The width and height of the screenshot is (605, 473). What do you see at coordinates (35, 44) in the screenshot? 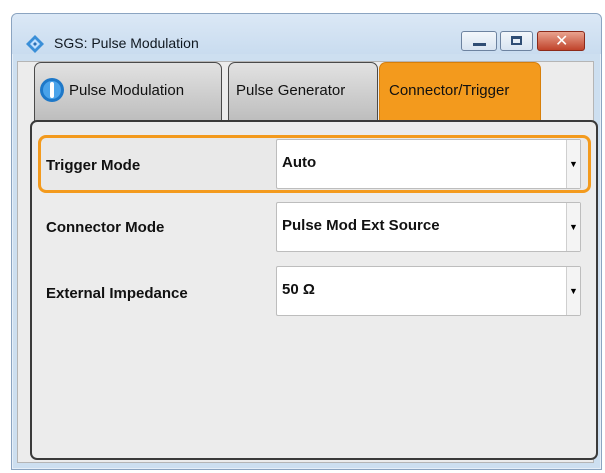
I see `app-icon` at bounding box center [35, 44].